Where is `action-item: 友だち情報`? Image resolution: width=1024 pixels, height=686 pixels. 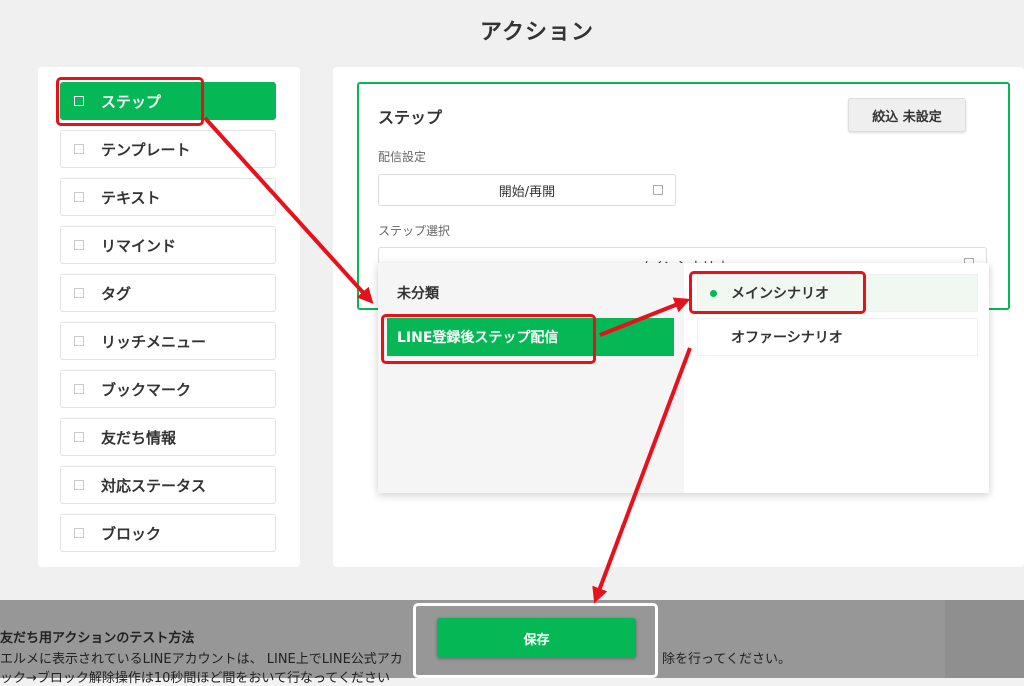 action-item: 友だち情報 is located at coordinates (168, 437).